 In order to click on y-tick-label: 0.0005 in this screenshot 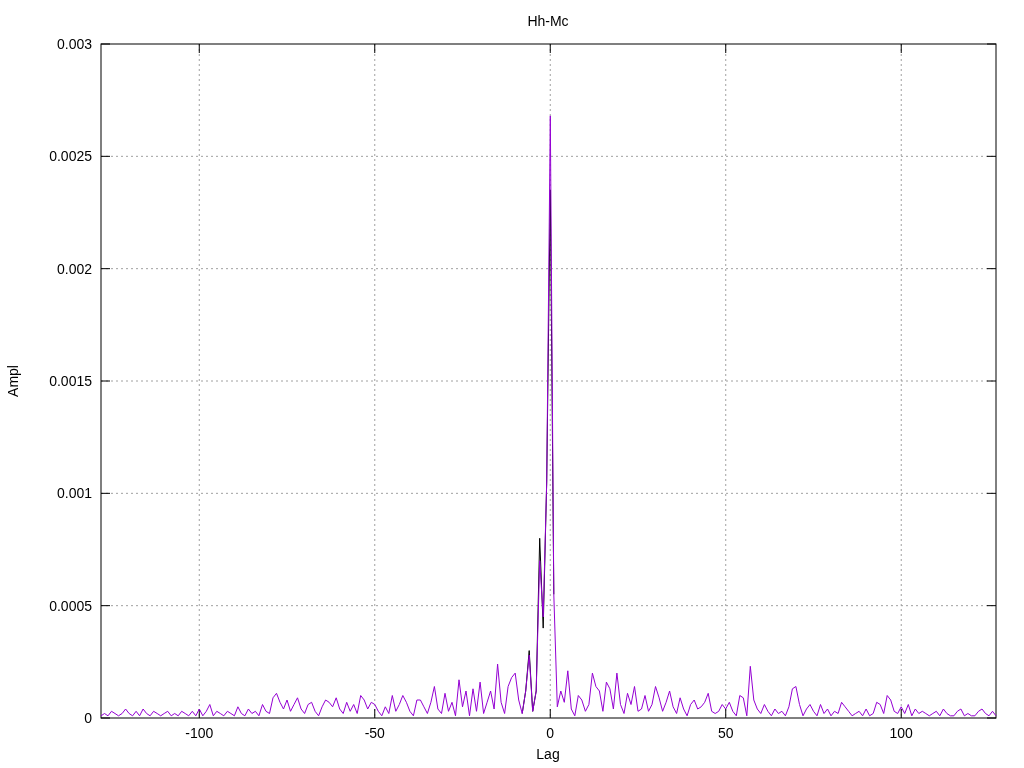, I will do `click(70, 605)`.